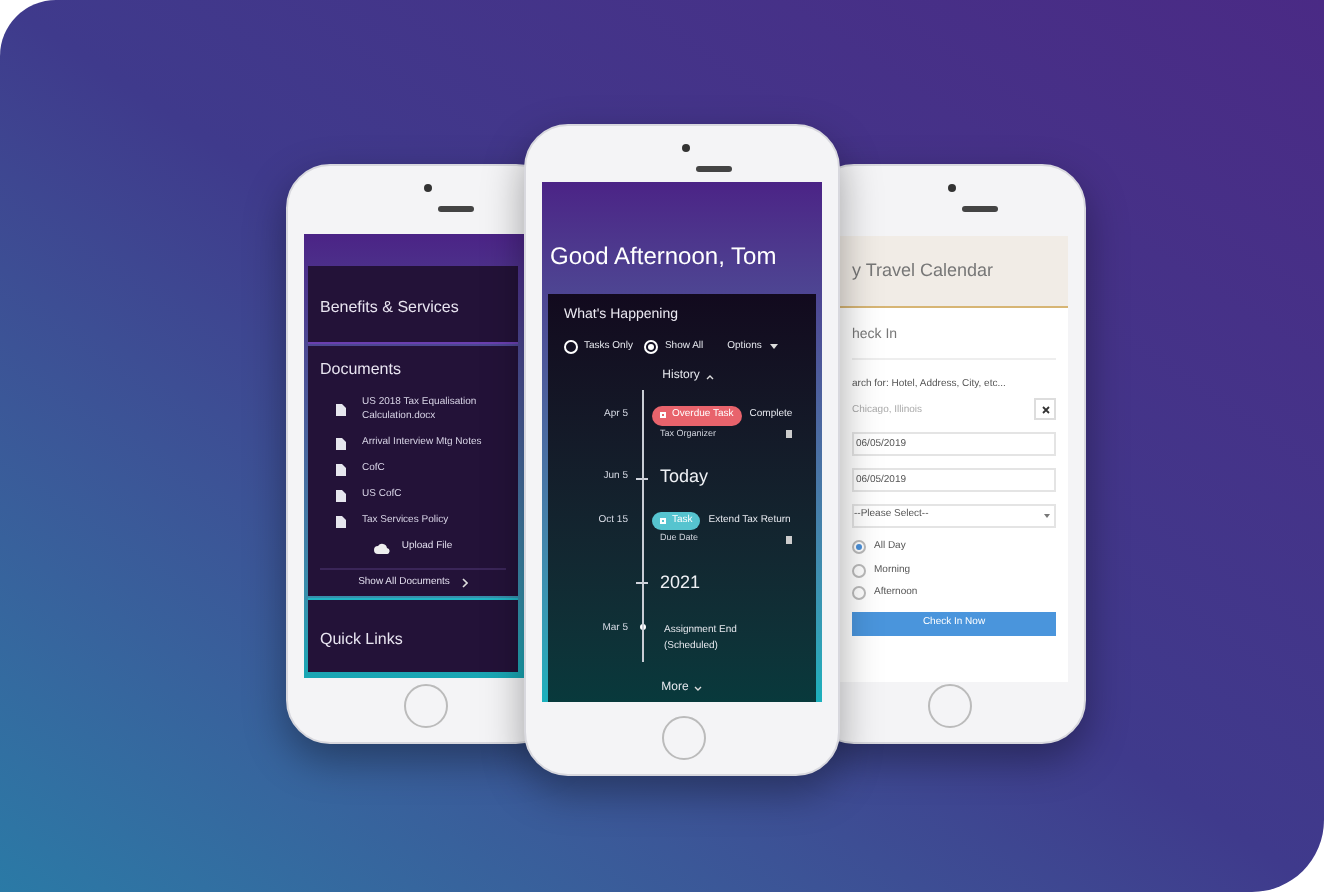 The width and height of the screenshot is (1324, 892). I want to click on menu-card: Benefits & Services, so click(413, 305).